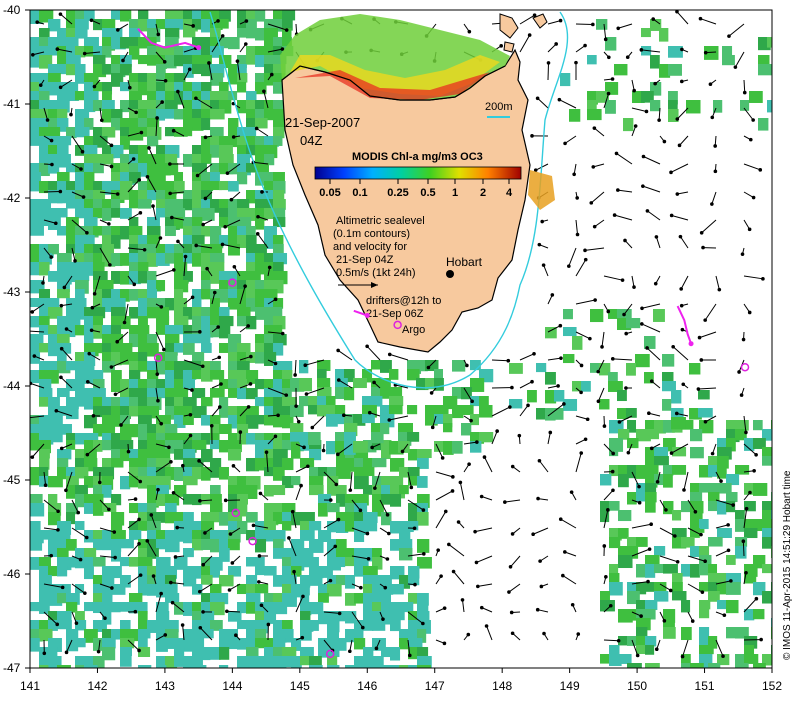 The width and height of the screenshot is (800, 705). Describe the element at coordinates (502, 686) in the screenshot. I see `x-axis-tick-label: 148` at that location.